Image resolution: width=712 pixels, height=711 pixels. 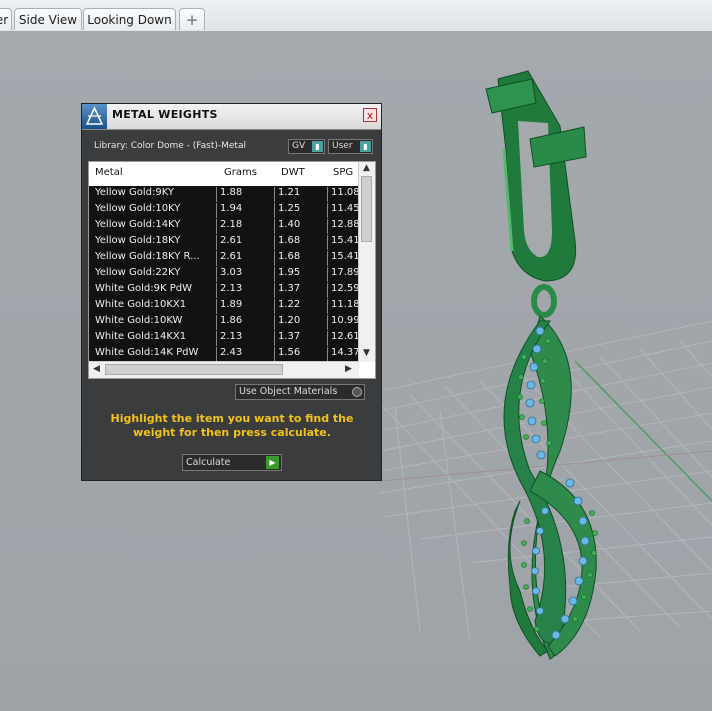 What do you see at coordinates (345, 288) in the screenshot?
I see `spg-cell: 12.59` at bounding box center [345, 288].